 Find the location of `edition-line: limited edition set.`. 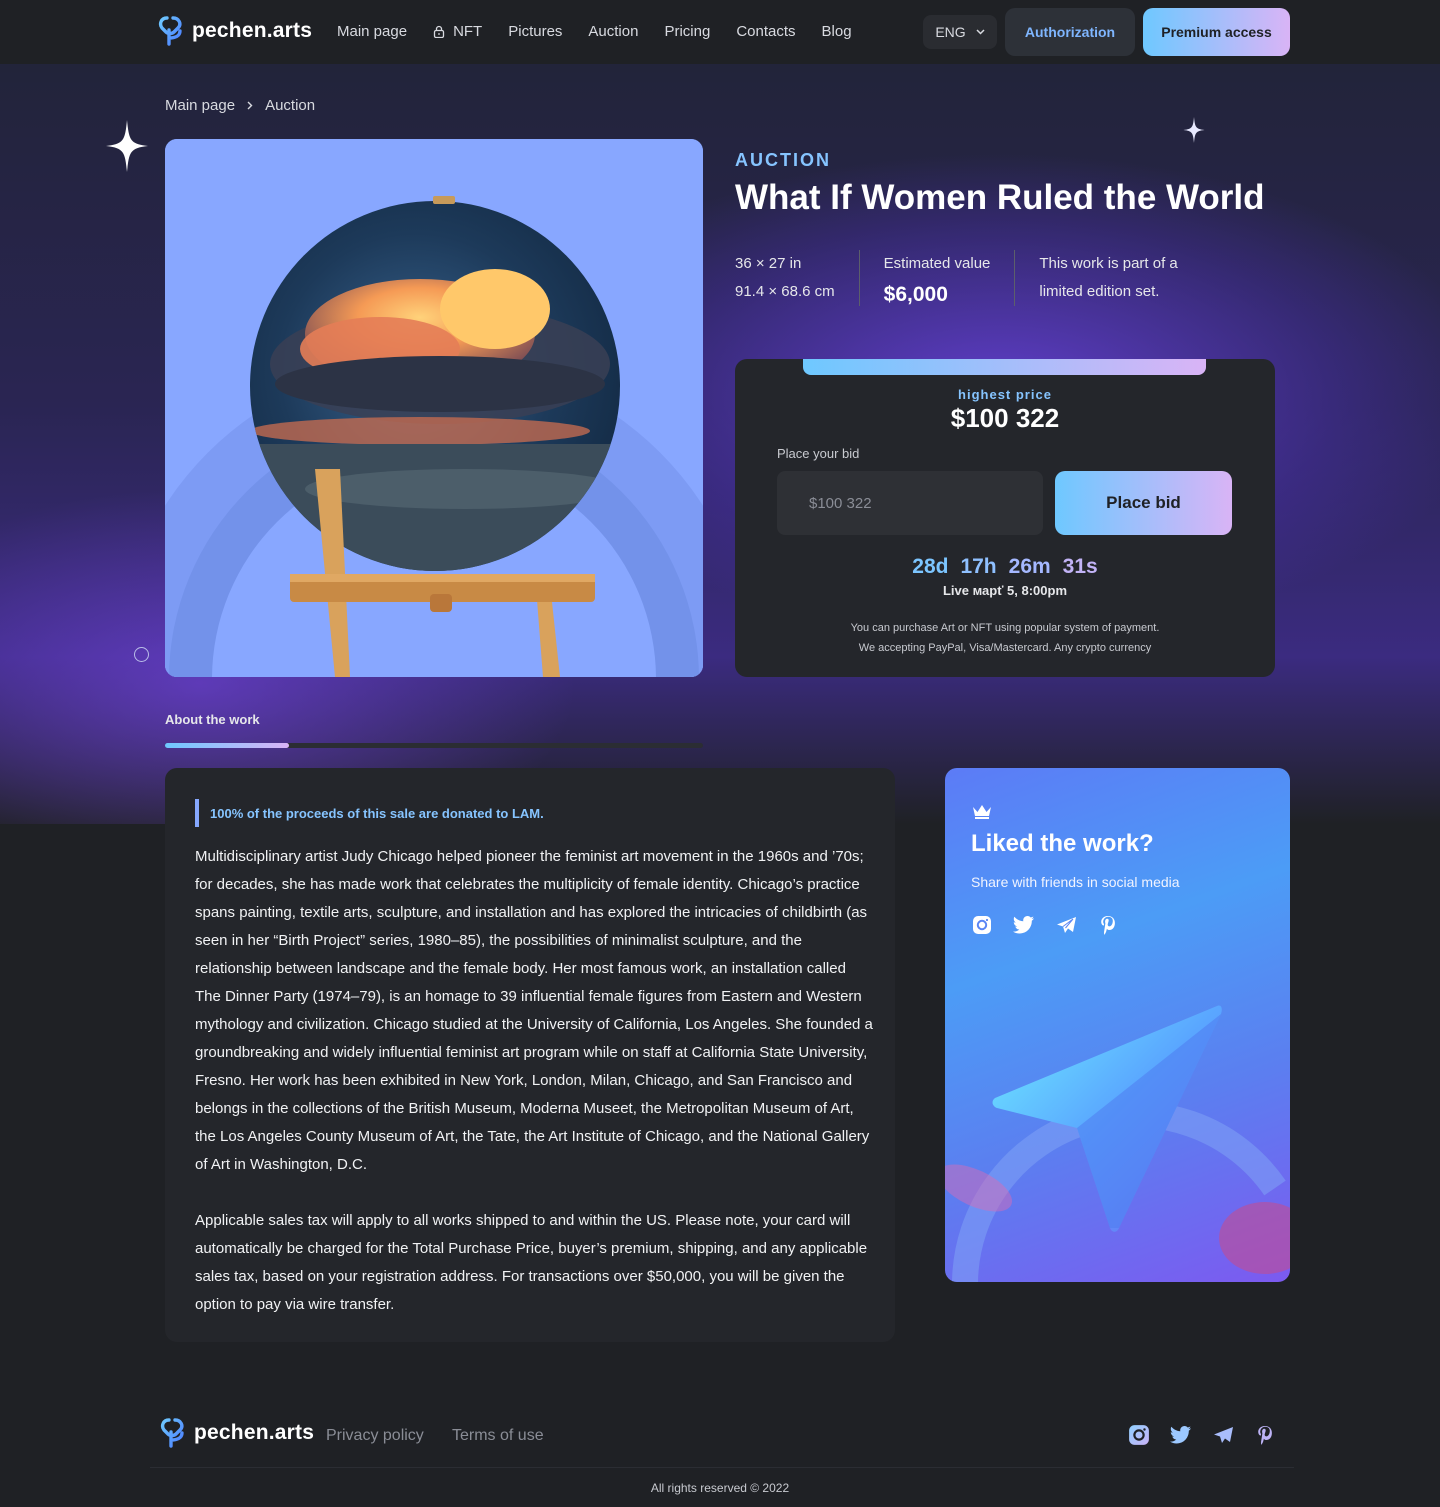

edition-line: limited edition set. is located at coordinates (1099, 291).